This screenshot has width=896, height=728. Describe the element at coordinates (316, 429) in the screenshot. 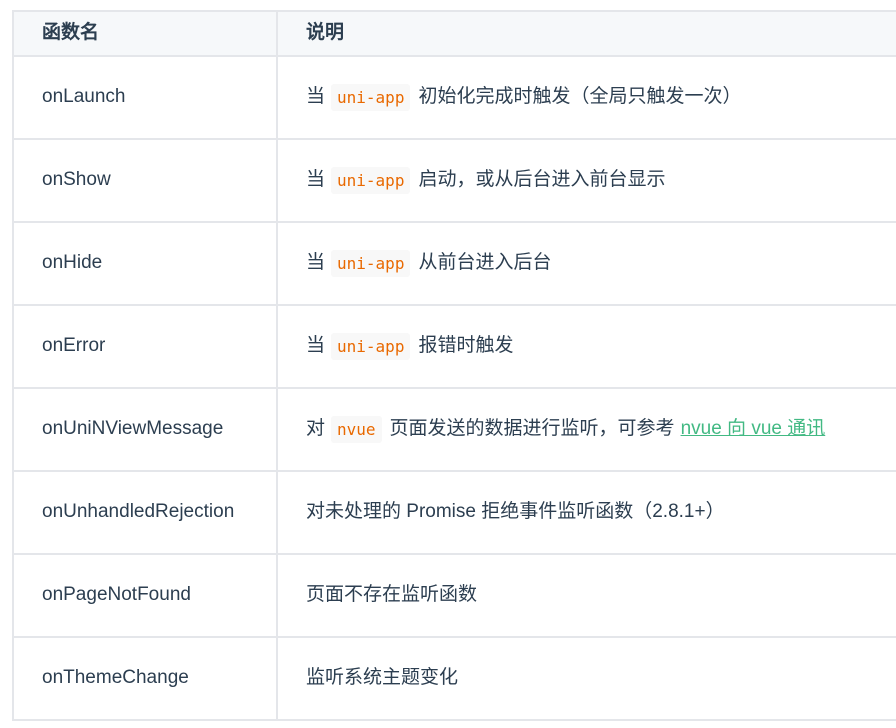

I see `description-text: 对` at that location.